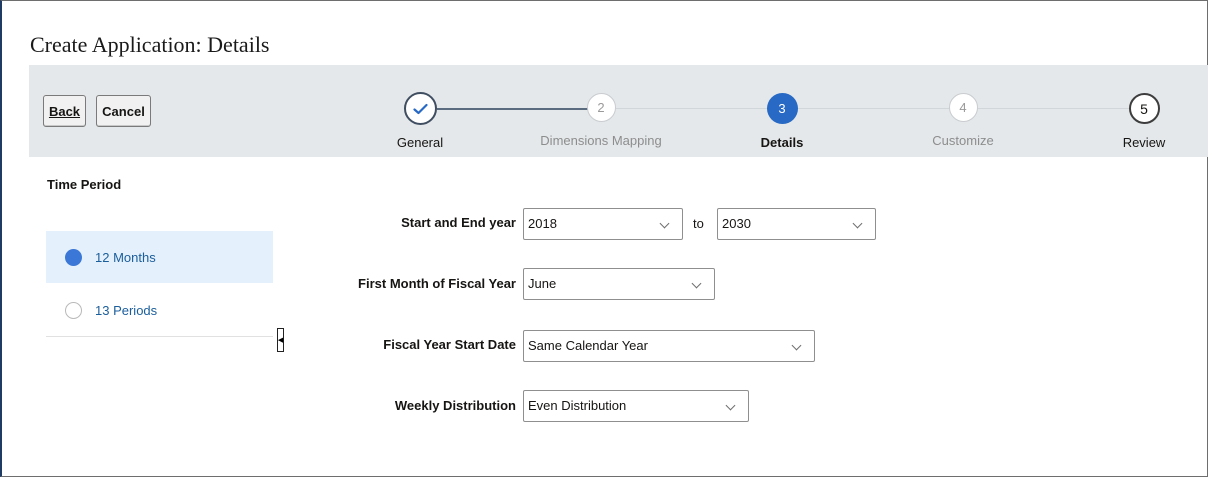 The image size is (1208, 477). Describe the element at coordinates (449, 344) in the screenshot. I see `fiscal-start-label: Fiscal Year Start Date` at that location.